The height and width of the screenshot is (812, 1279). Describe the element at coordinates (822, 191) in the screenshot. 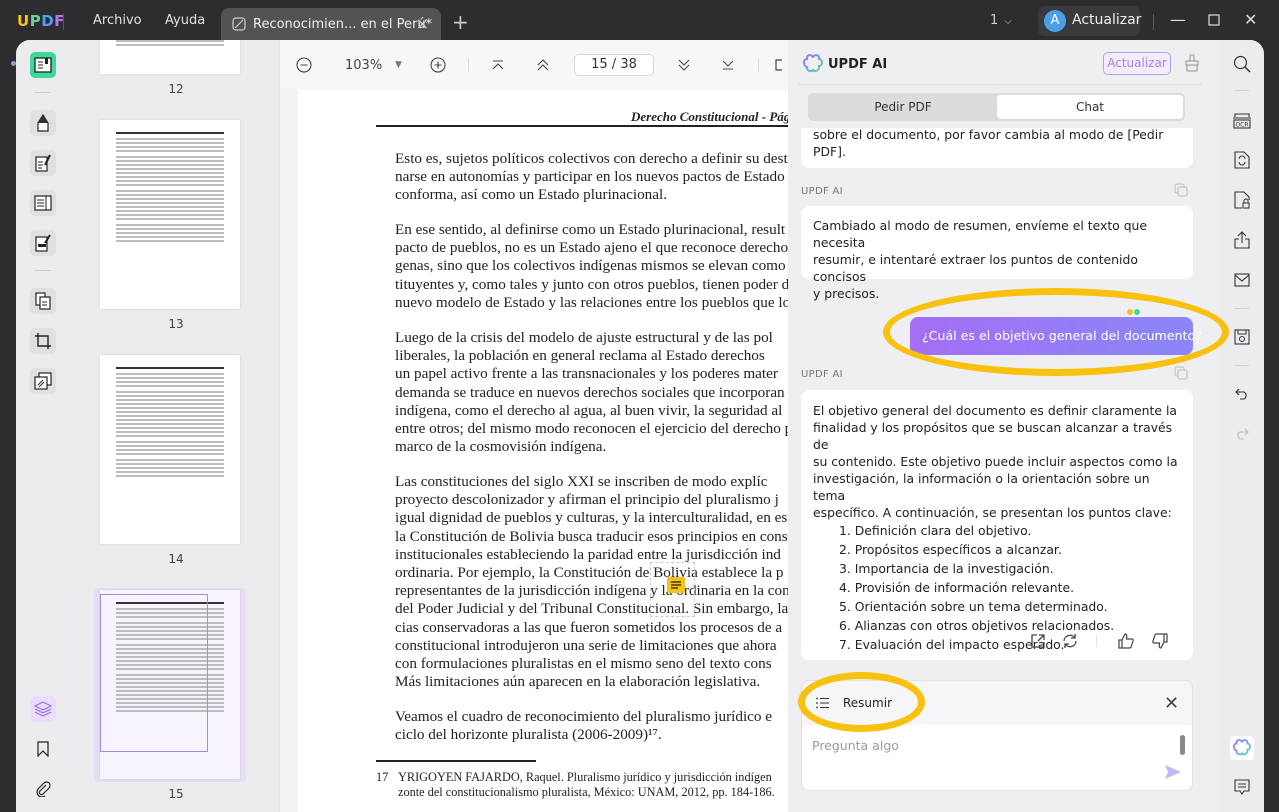

I see `message-sender: UPDF AI` at that location.